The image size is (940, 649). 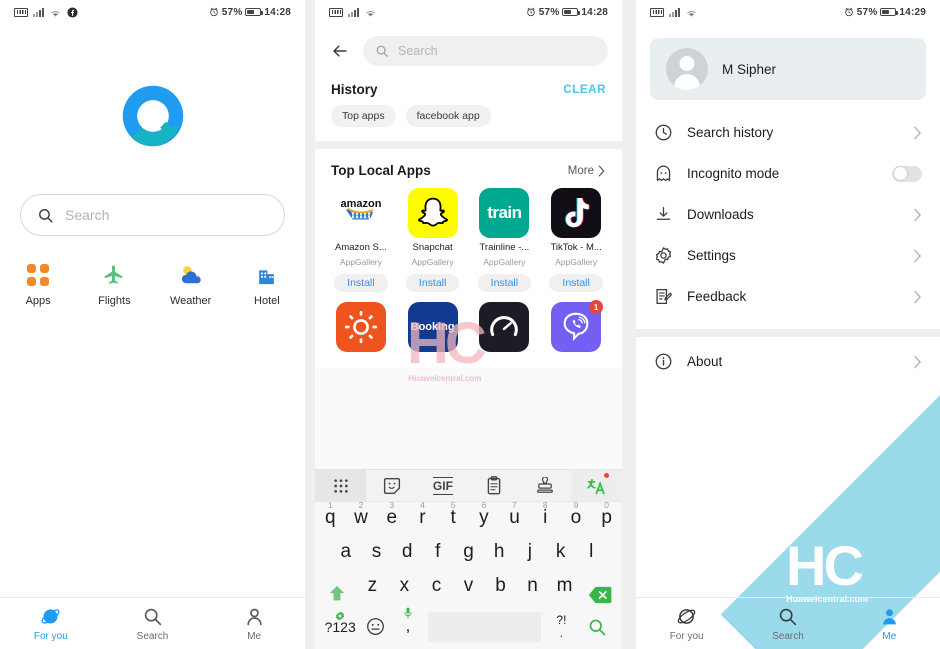 I want to click on key-number: 9, so click(x=576, y=505).